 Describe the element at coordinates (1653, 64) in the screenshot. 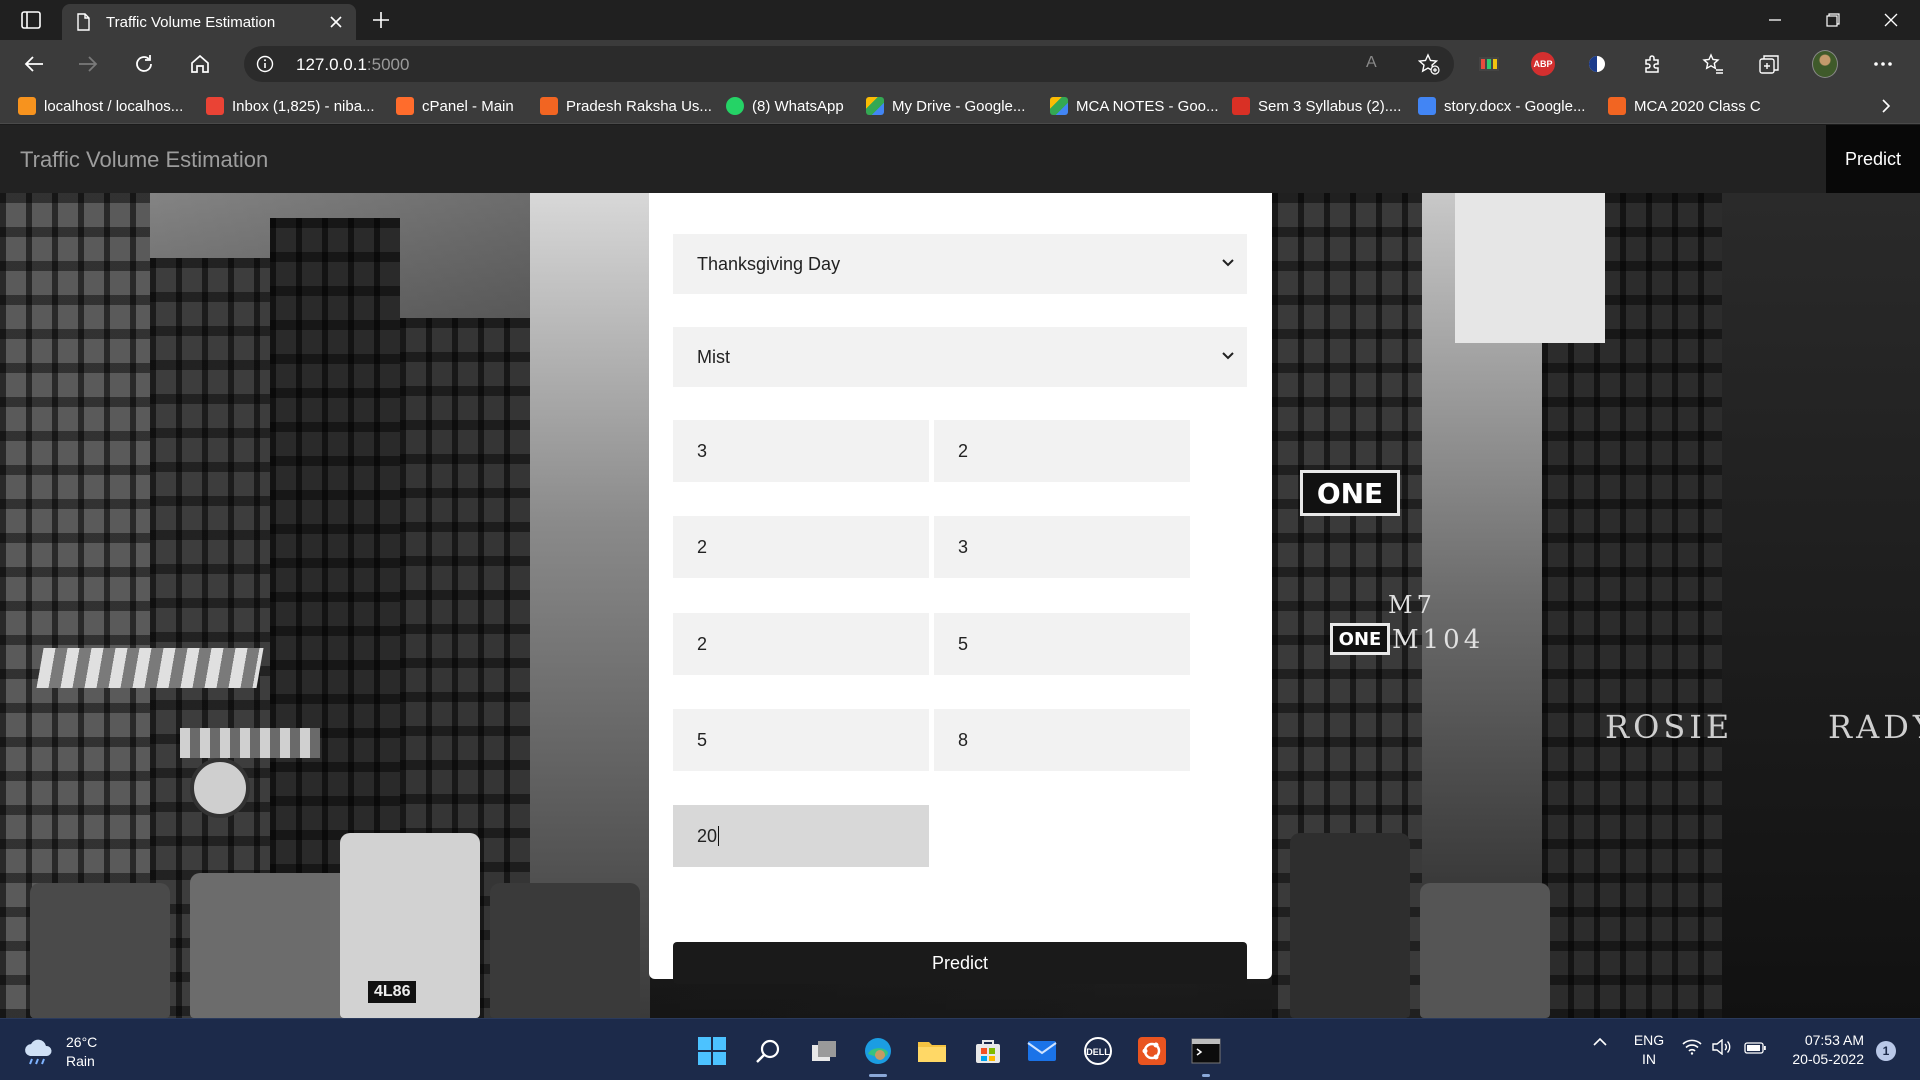

I see `extensions-puzzle-icon` at that location.